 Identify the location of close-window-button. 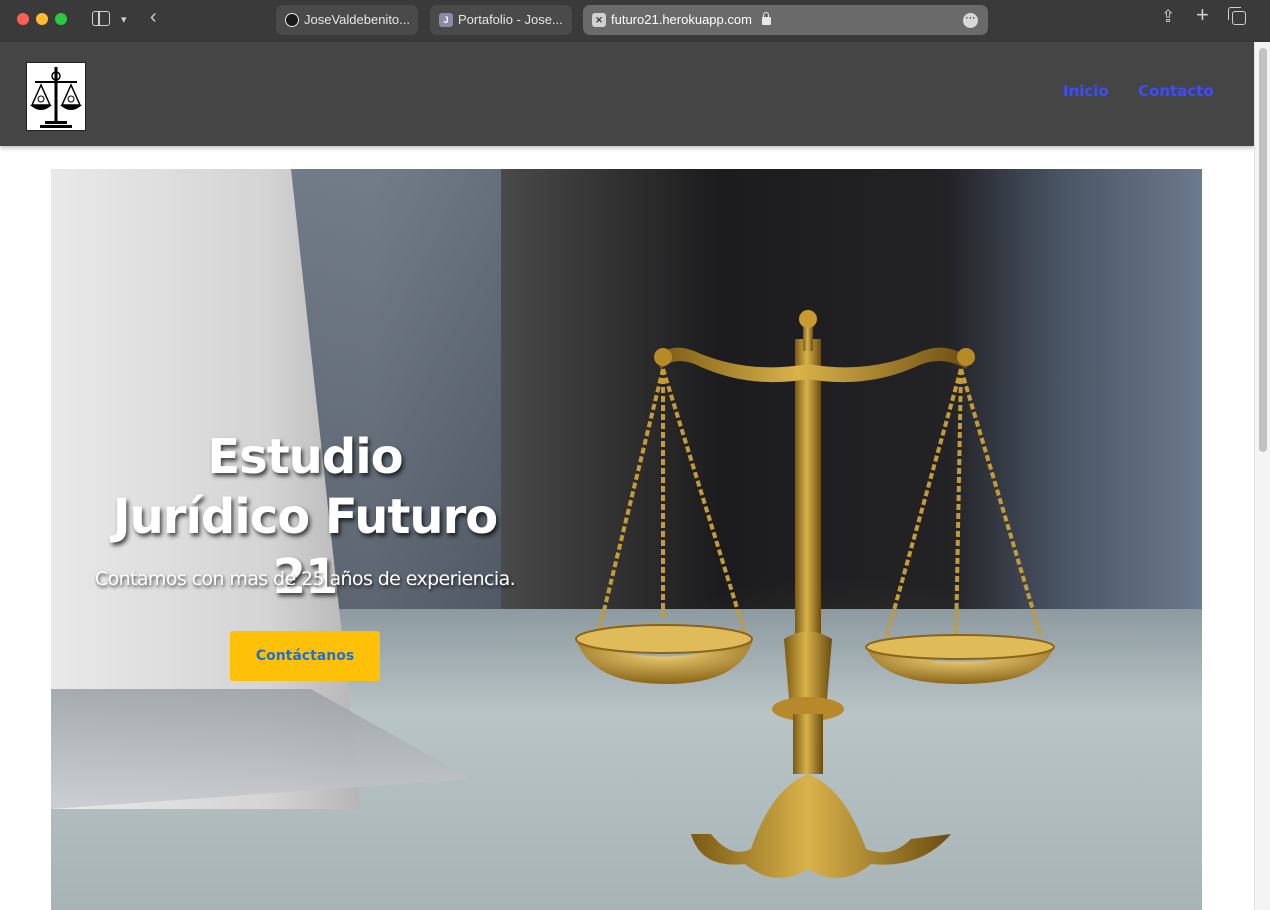
(23, 19).